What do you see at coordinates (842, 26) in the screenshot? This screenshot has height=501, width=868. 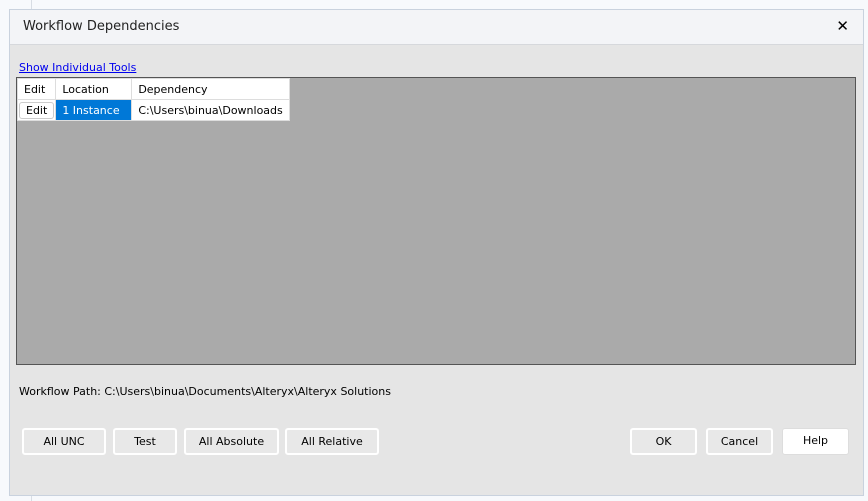 I see `close-icon: ✕` at bounding box center [842, 26].